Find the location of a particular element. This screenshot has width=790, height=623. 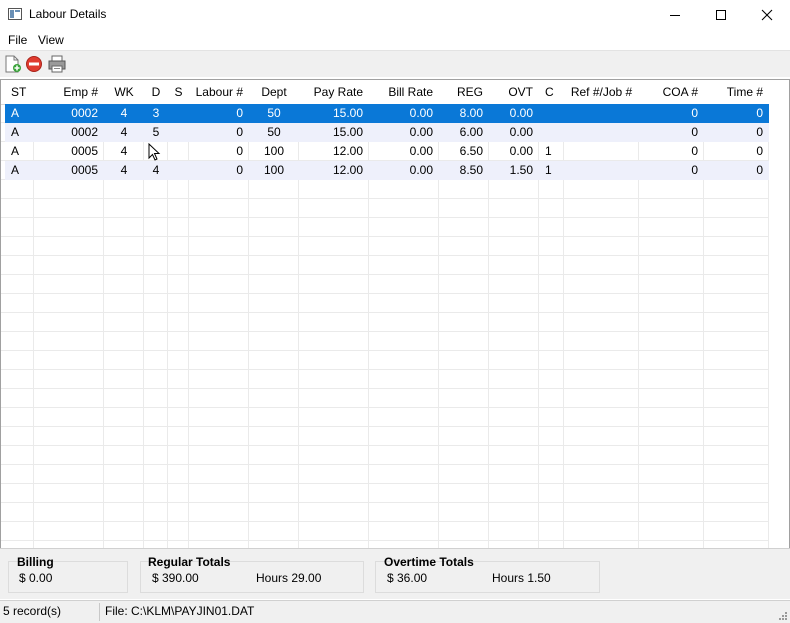

column-header-pay-rate: Pay Rate is located at coordinates (334, 92).